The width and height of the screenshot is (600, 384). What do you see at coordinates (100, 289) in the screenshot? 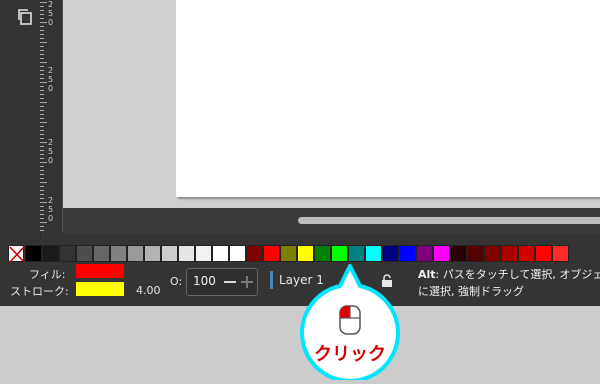
I see `stroke-indicator` at bounding box center [100, 289].